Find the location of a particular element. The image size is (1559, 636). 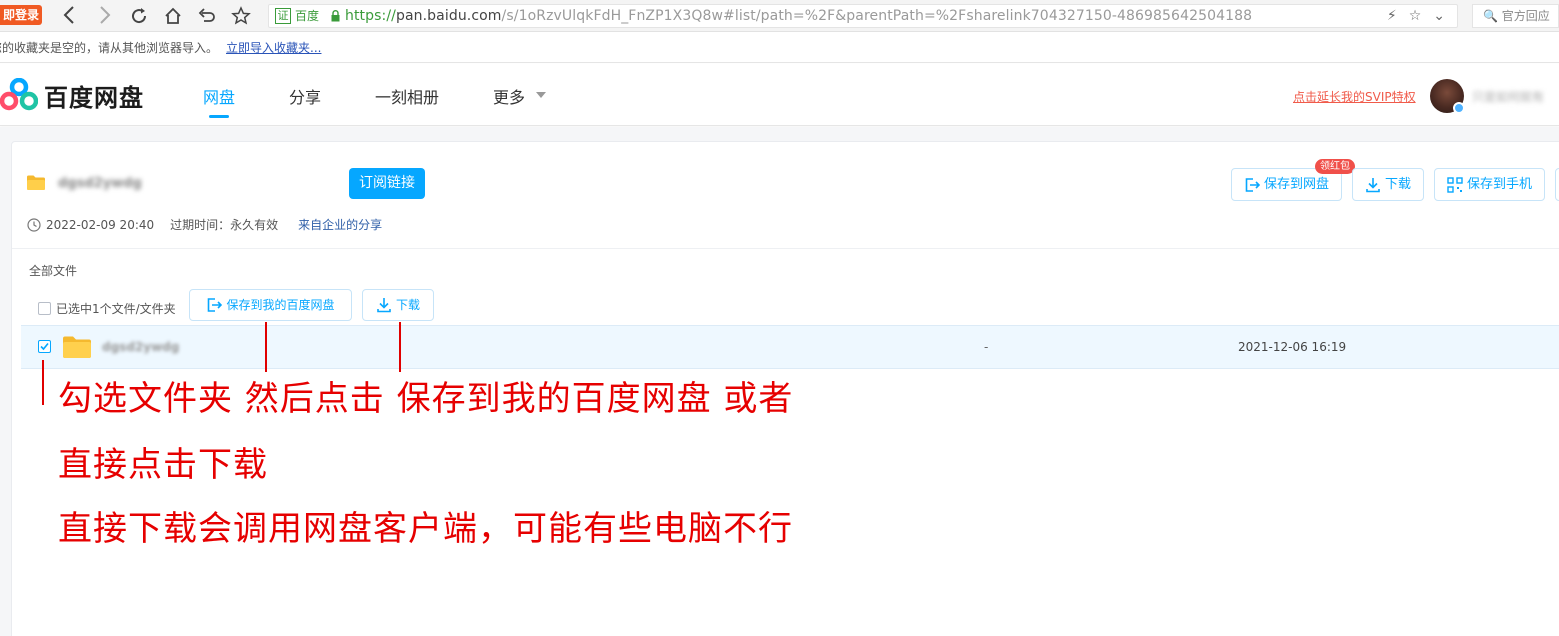

save-to-my-pan-label: 保存到我的百度网盘 is located at coordinates (280, 305).